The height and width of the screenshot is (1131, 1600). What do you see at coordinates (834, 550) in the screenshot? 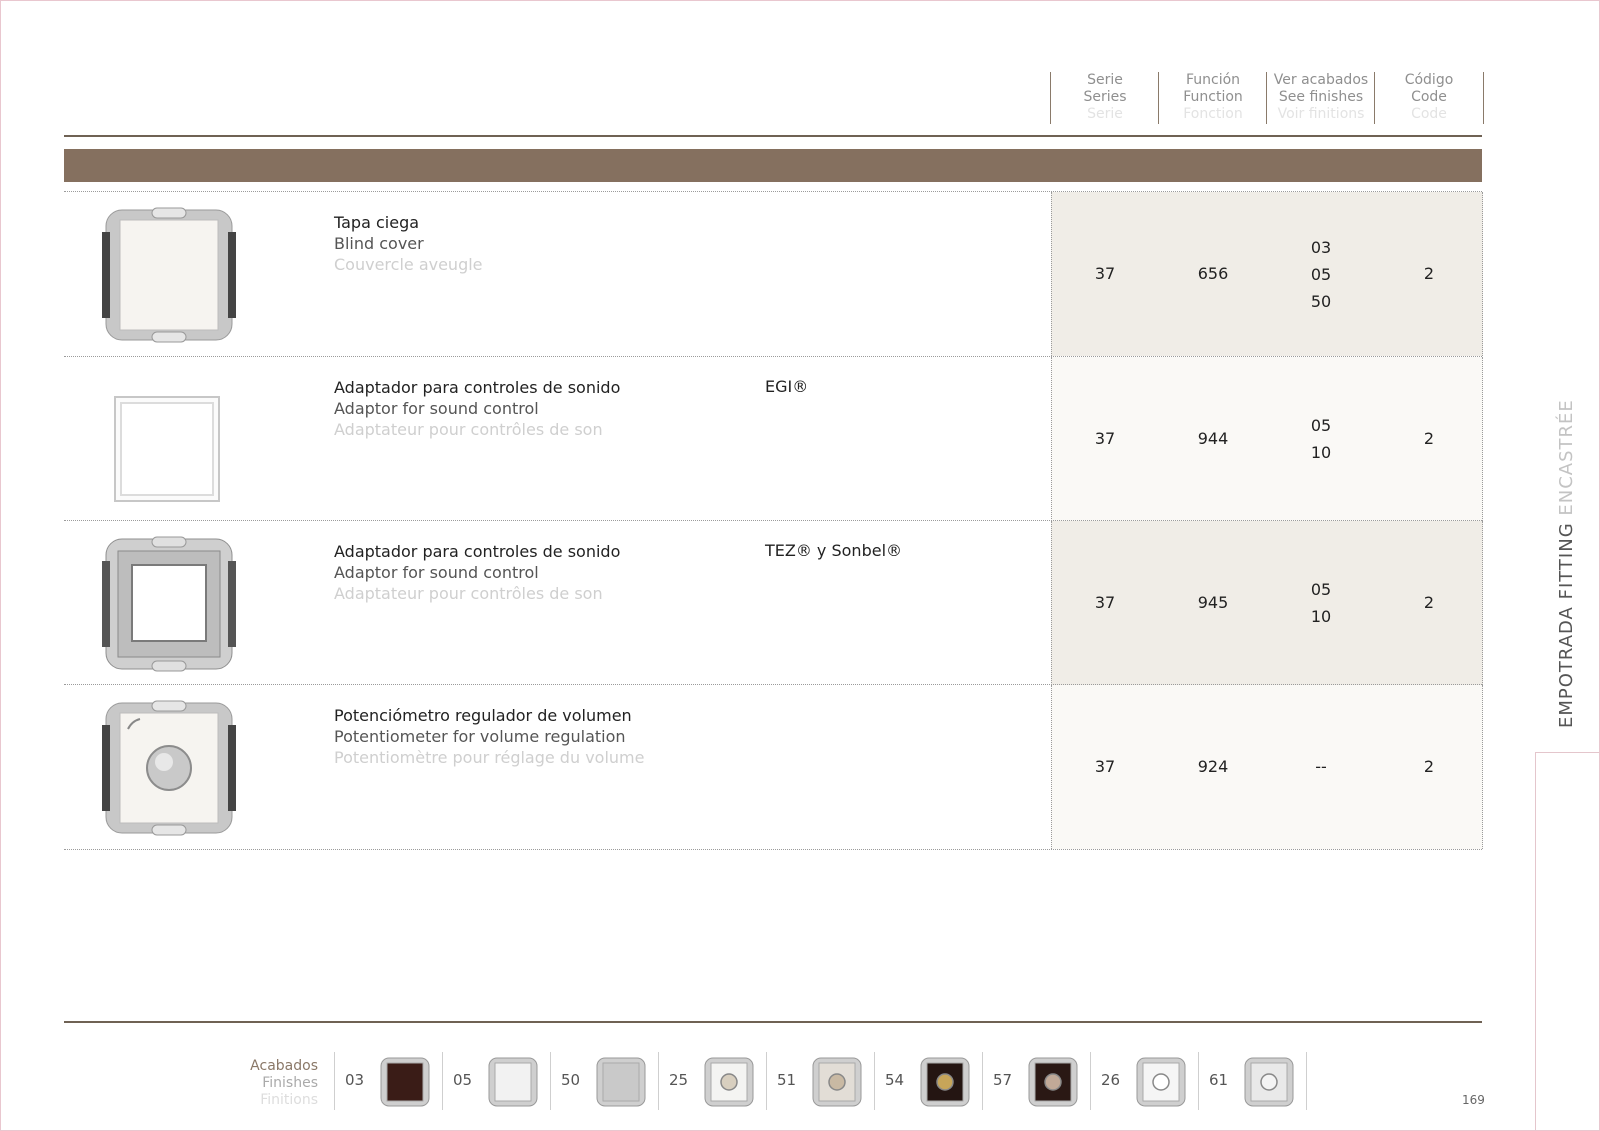
I see `compatibility-note: TEZ® y Sonbel®` at bounding box center [834, 550].